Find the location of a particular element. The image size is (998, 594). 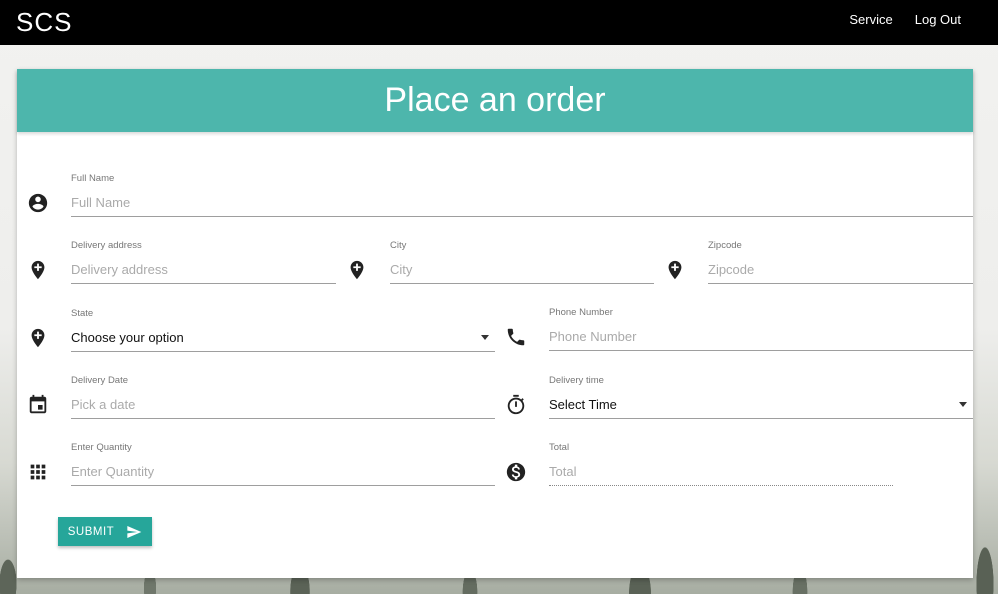

city-input is located at coordinates (522, 270).